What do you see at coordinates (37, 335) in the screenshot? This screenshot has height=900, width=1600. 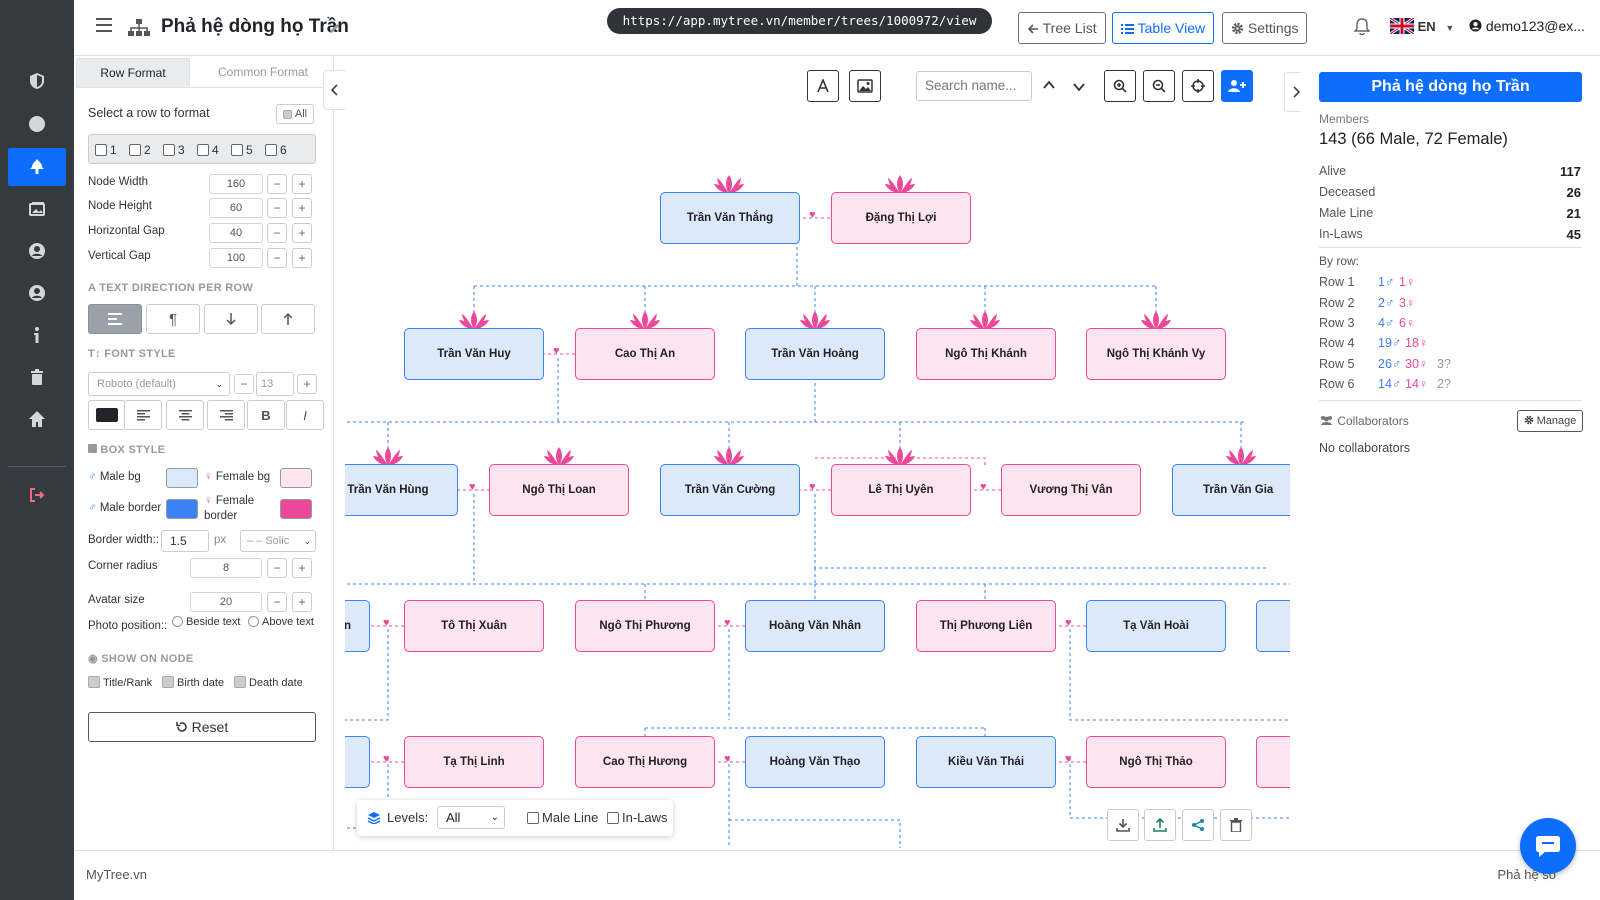 I see `info-icon` at bounding box center [37, 335].